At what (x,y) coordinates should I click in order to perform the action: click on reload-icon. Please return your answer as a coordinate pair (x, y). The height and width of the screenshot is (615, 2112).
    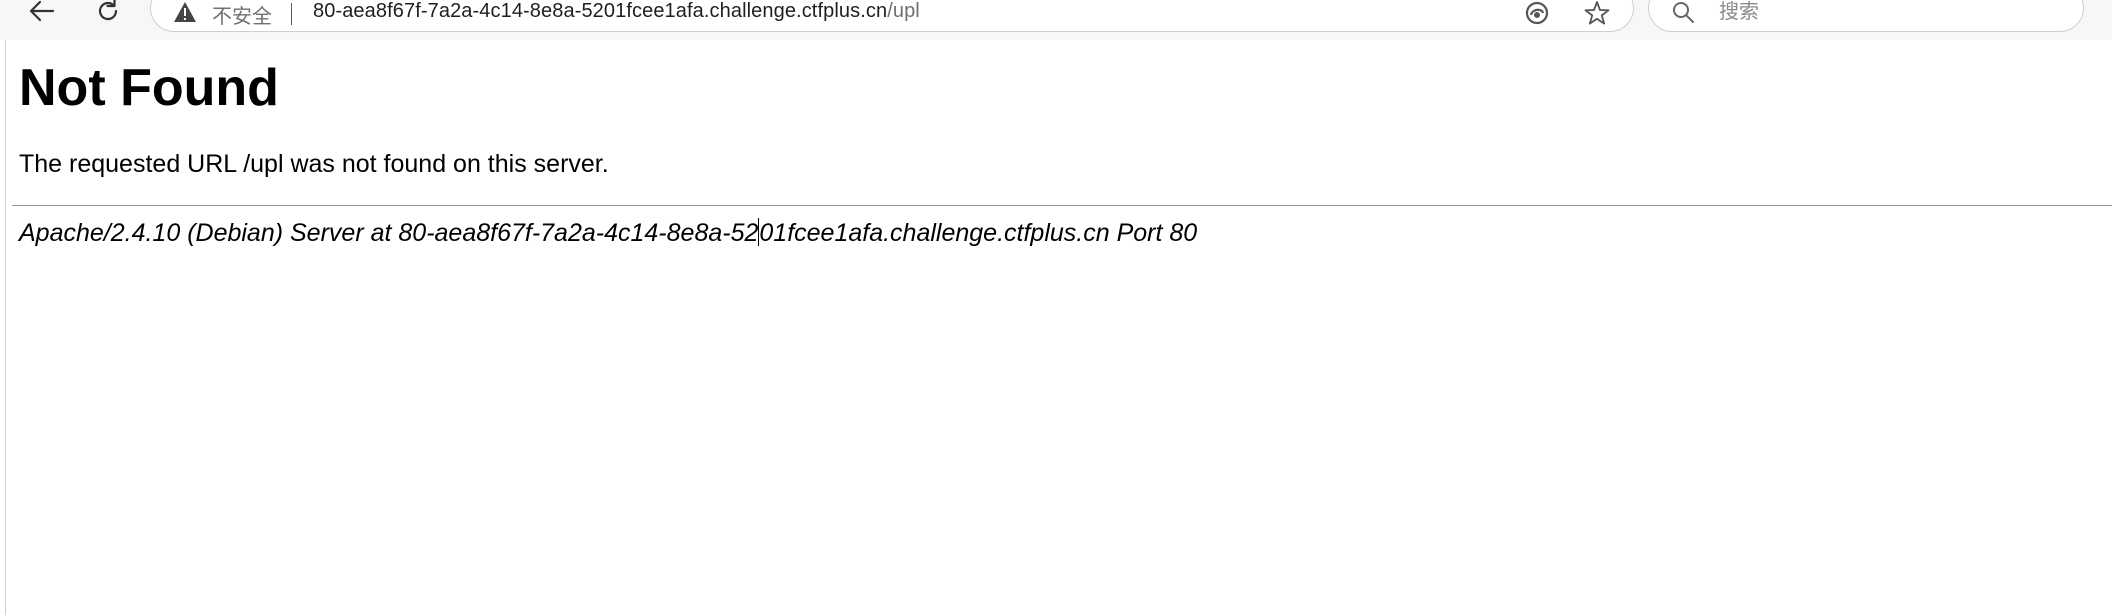
    Looking at the image, I should click on (108, 14).